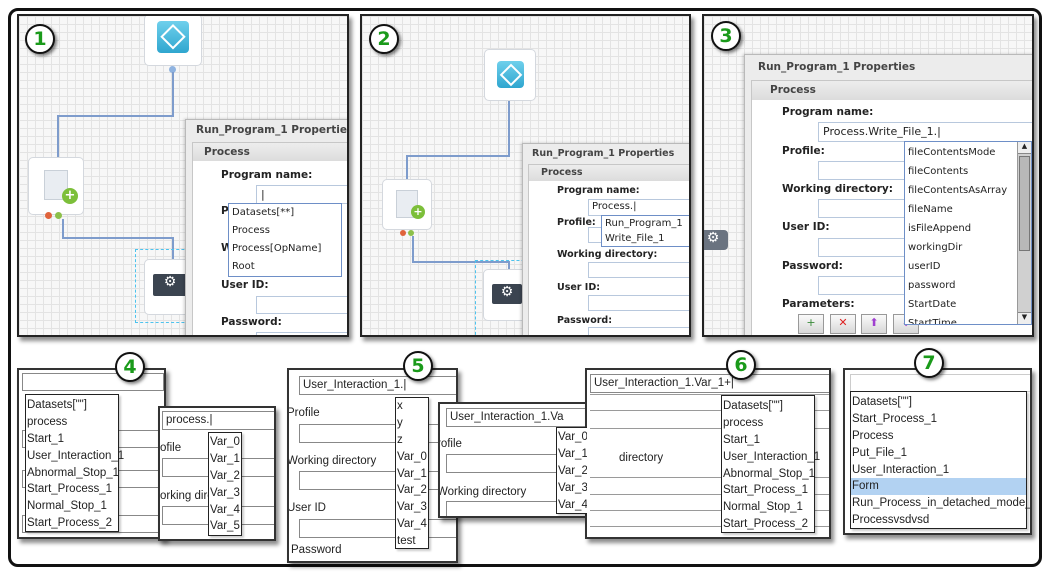 This screenshot has height=573, width=1050. Describe the element at coordinates (874, 324) in the screenshot. I see `move-up-button: ⬆` at that location.